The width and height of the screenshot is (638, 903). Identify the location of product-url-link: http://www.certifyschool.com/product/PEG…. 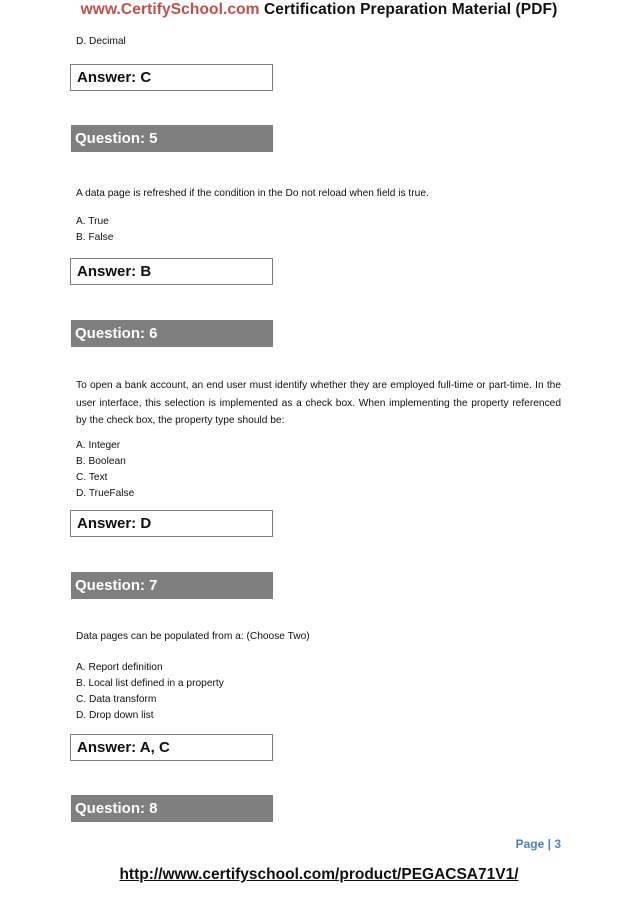
(319, 875).